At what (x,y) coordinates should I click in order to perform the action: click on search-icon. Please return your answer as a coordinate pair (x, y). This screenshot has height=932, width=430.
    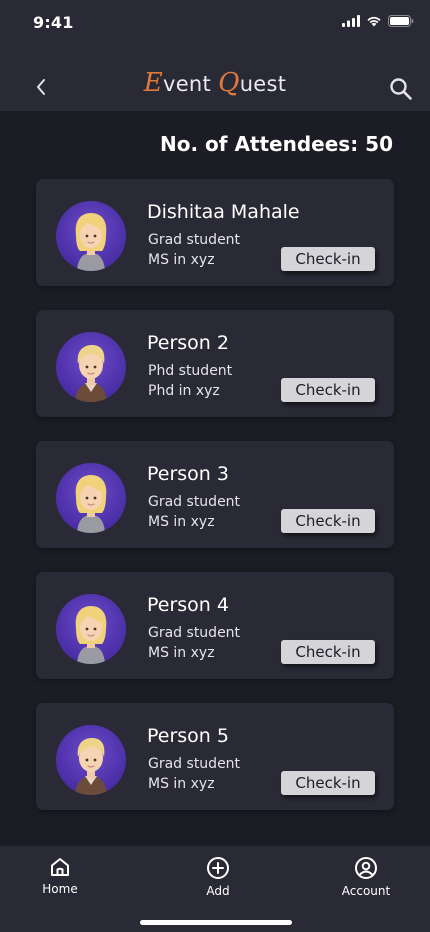
    Looking at the image, I should click on (401, 89).